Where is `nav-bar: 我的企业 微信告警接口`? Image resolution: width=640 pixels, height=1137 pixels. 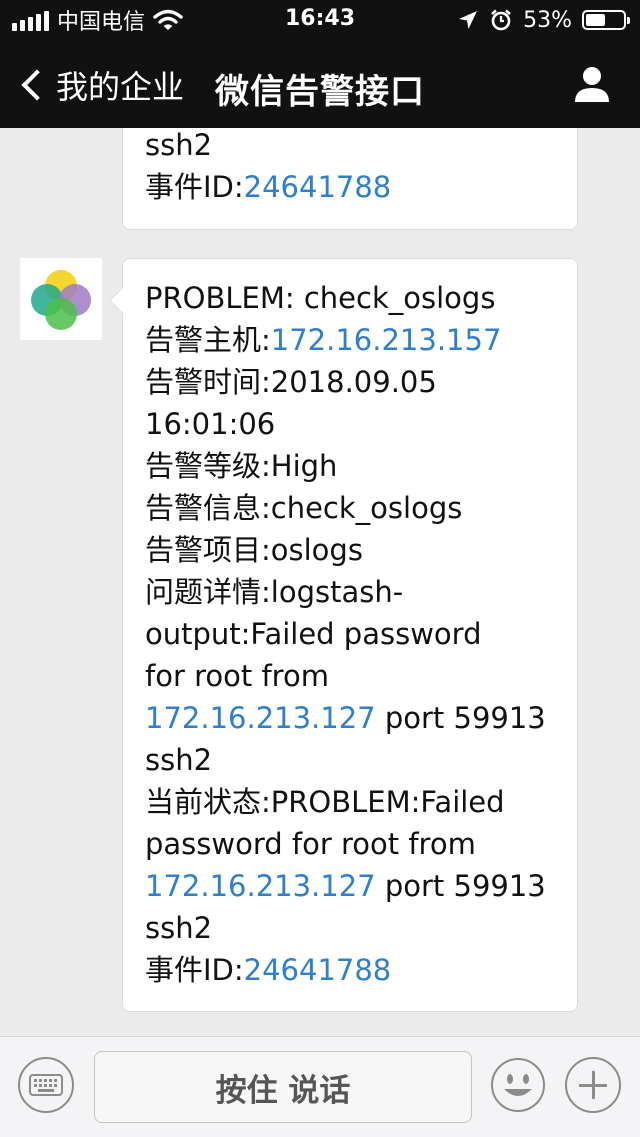
nav-bar: 我的企业 微信告警接口 is located at coordinates (320, 84).